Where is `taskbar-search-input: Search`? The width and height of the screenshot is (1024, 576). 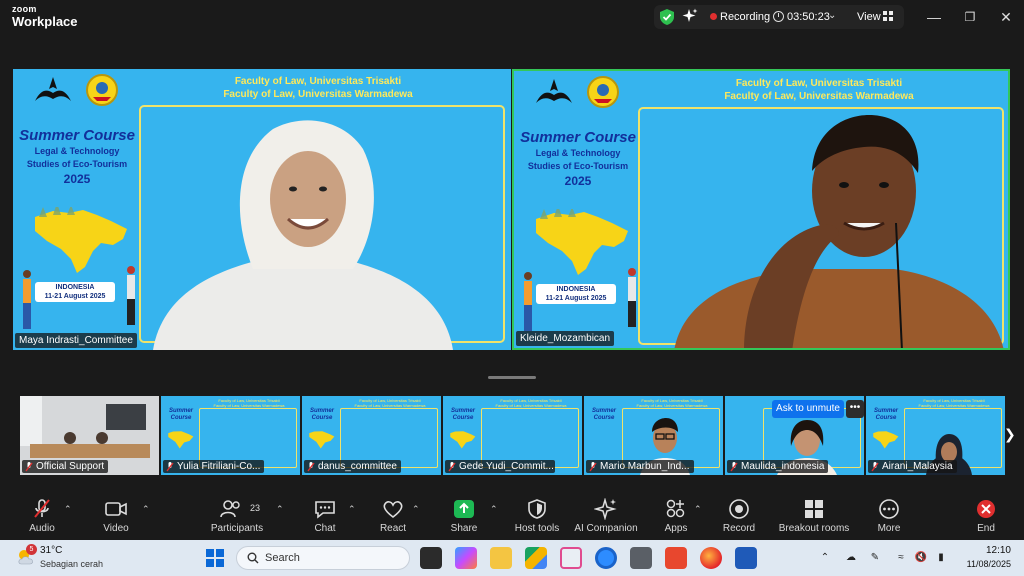 taskbar-search-input: Search is located at coordinates (323, 558).